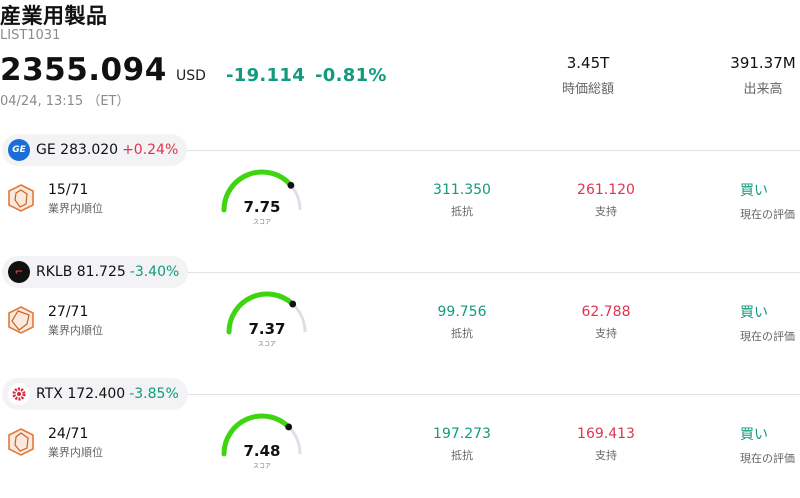 Image resolution: width=800 pixels, height=498 pixels. I want to click on industry-rank-value: 24/71, so click(68, 434).